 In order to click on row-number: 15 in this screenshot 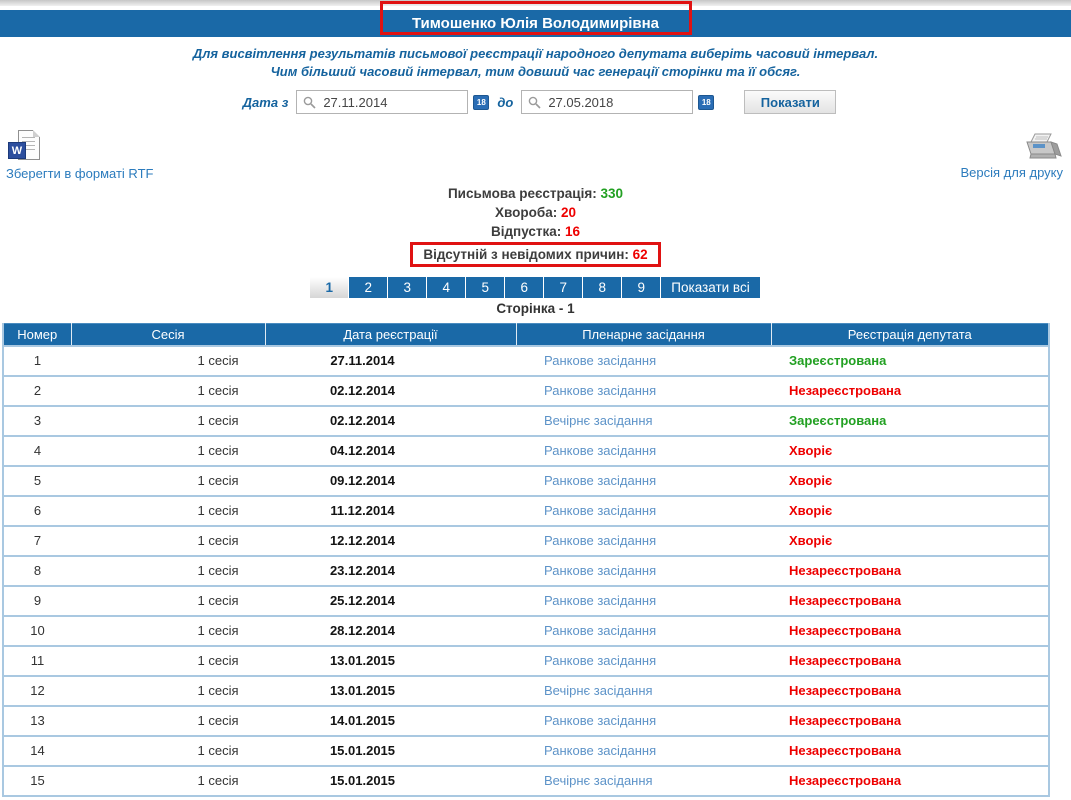, I will do `click(37, 781)`.